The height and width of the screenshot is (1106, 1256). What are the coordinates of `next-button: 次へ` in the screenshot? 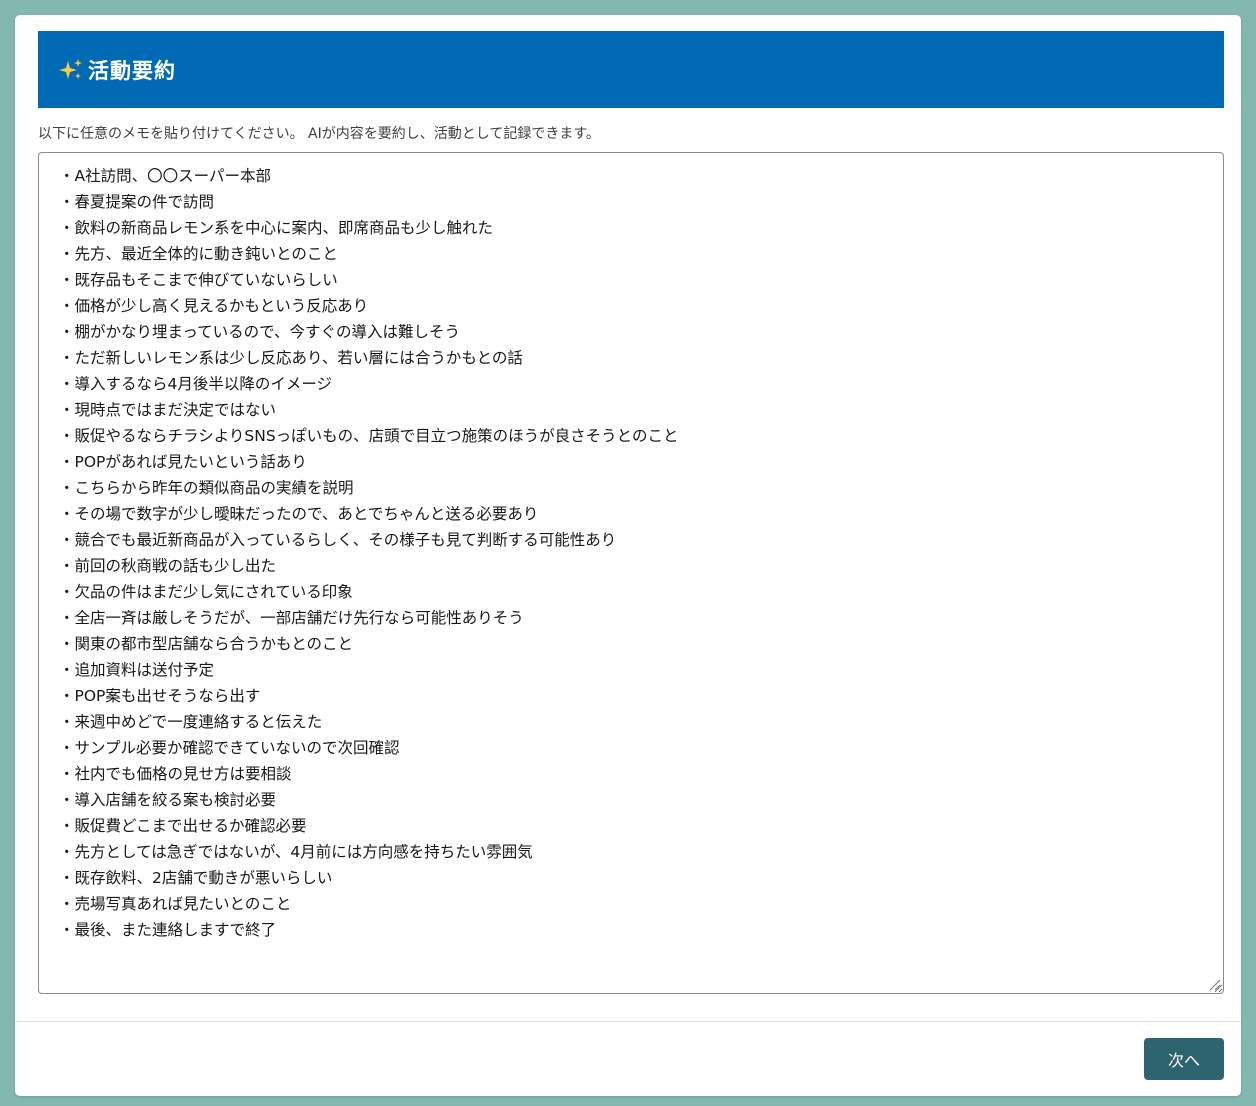 It's located at (1184, 1059).